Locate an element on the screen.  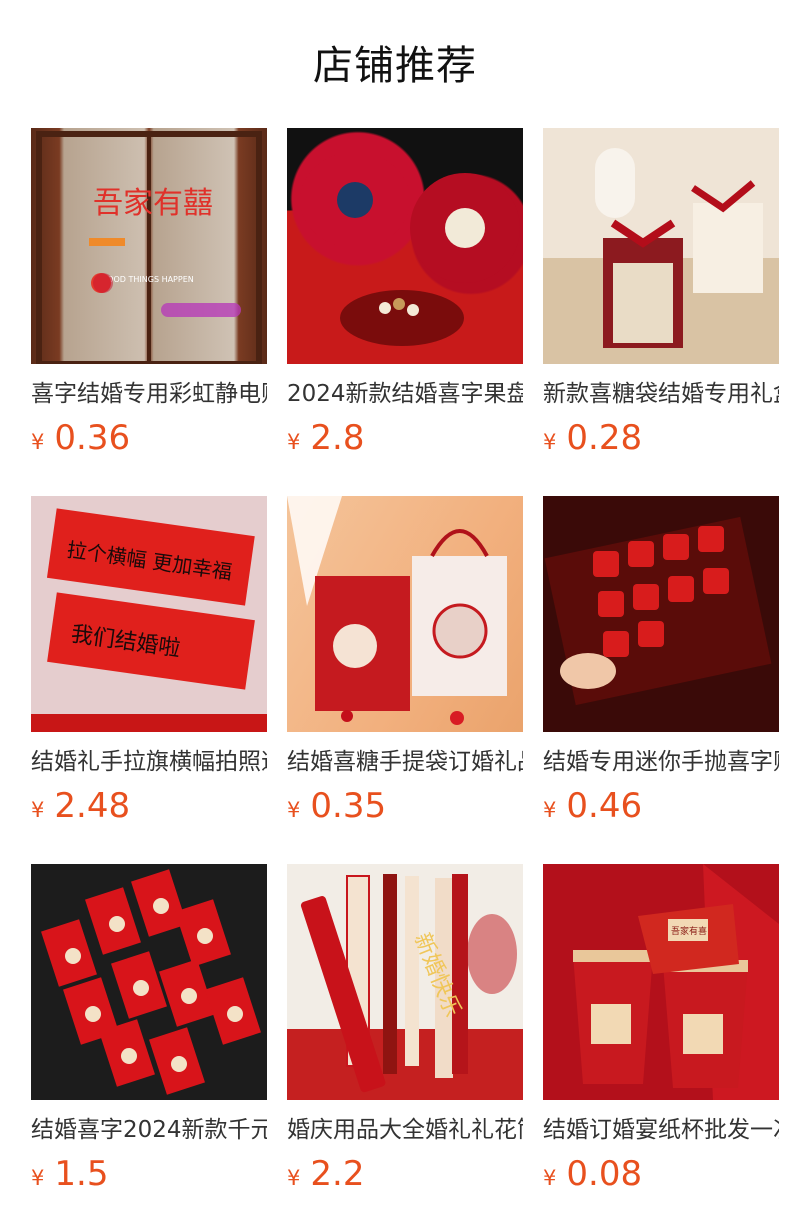
product-price: ¥0.35 is located at coordinates (405, 806).